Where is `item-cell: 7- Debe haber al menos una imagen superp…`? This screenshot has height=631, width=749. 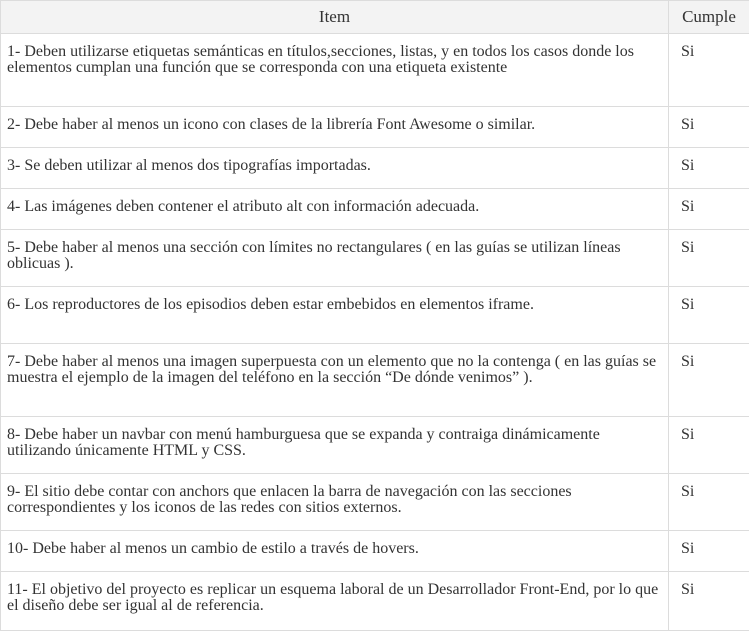 item-cell: 7- Debe haber al menos una imagen superp… is located at coordinates (335, 380).